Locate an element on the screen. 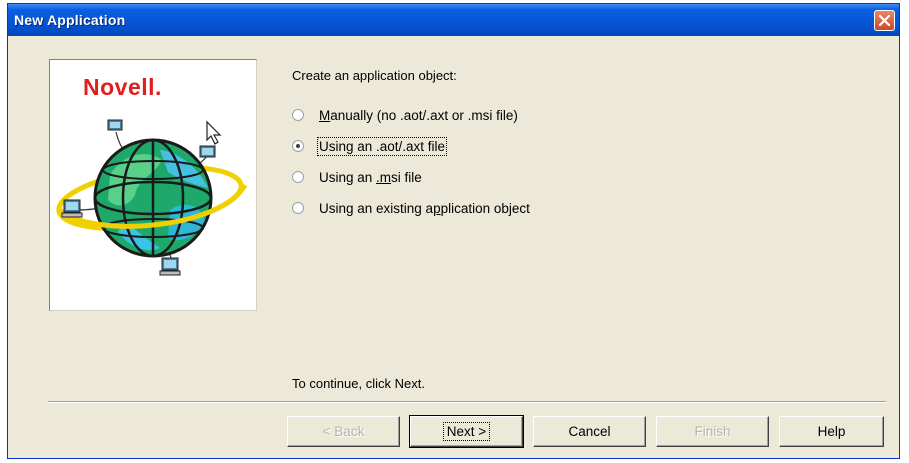 This screenshot has width=909, height=463. option-label: Using an .msi file is located at coordinates (370, 177).